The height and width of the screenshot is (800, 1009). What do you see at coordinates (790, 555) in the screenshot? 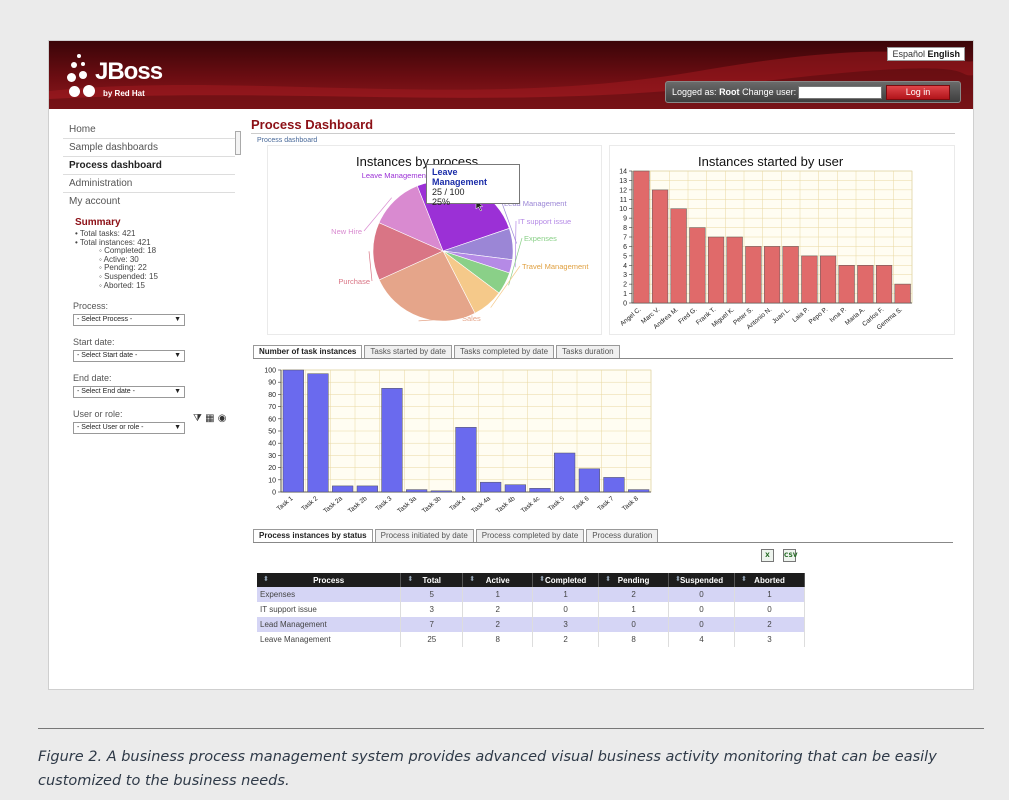
I see `csv-export-icon: CSV` at bounding box center [790, 555].